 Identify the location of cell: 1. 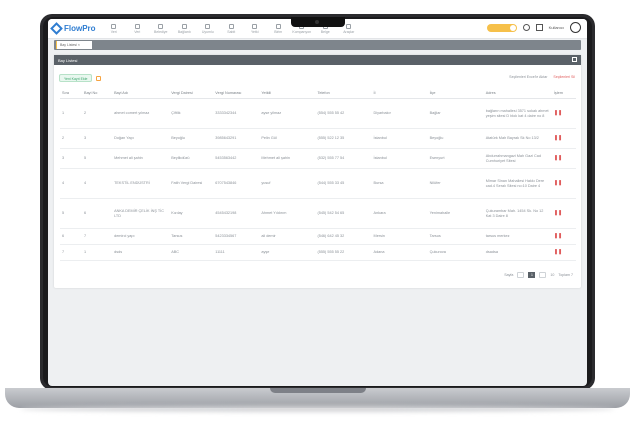
(71, 113).